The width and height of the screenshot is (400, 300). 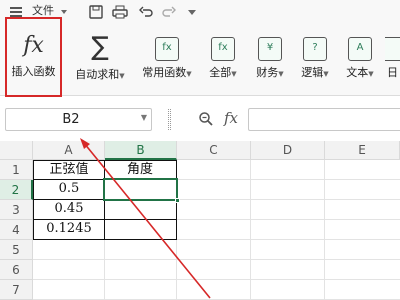 I want to click on logic-button: ? 逻辑▼, so click(x=315, y=58).